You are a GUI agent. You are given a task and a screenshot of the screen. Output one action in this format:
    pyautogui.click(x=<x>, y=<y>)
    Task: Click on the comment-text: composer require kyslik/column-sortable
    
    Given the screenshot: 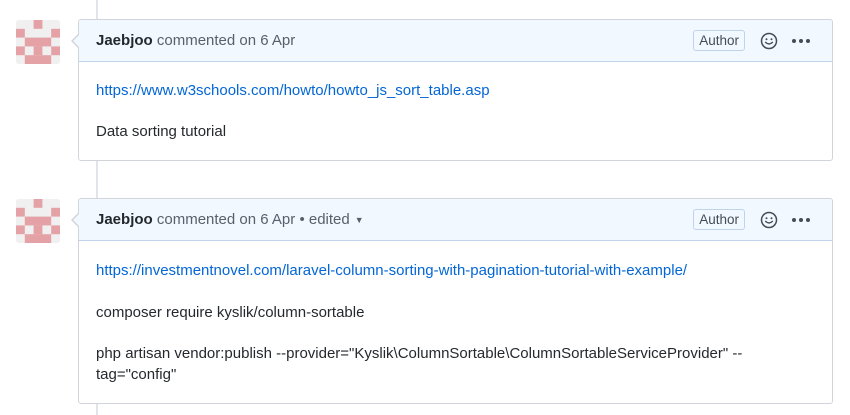 What is the action you would take?
    pyautogui.click(x=230, y=312)
    